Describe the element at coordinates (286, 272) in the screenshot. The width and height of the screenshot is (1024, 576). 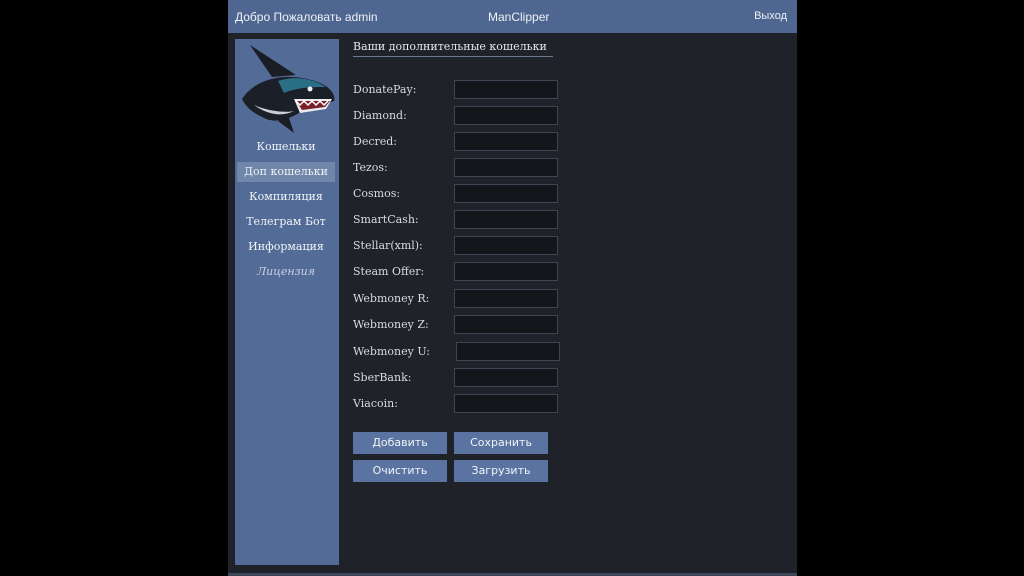
I see `sidebar-item-license: Лицензия` at that location.